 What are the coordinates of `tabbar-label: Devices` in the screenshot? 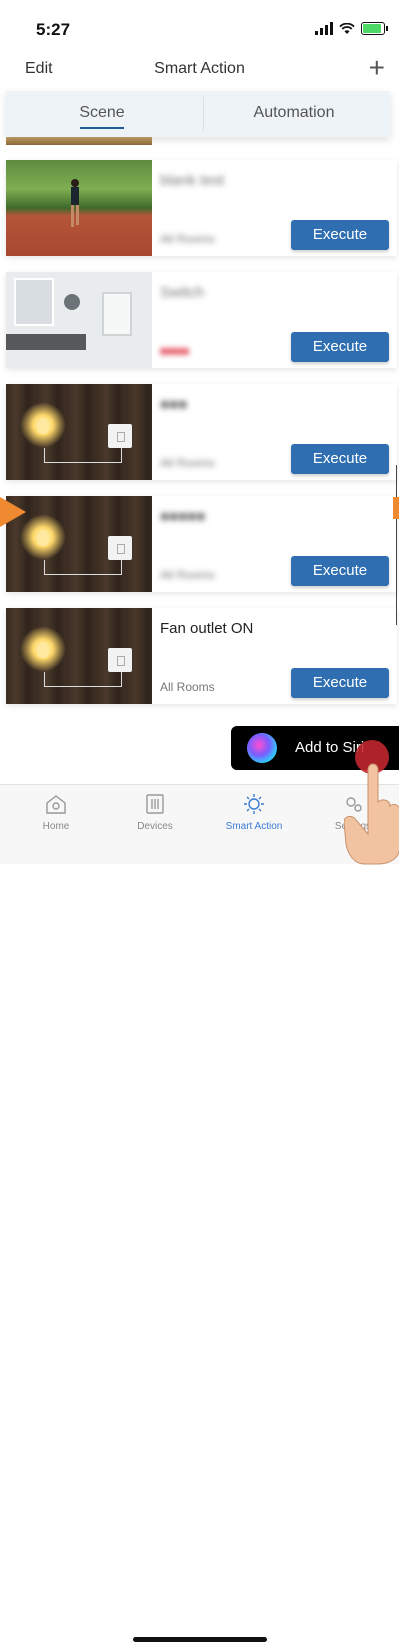 It's located at (155, 826).